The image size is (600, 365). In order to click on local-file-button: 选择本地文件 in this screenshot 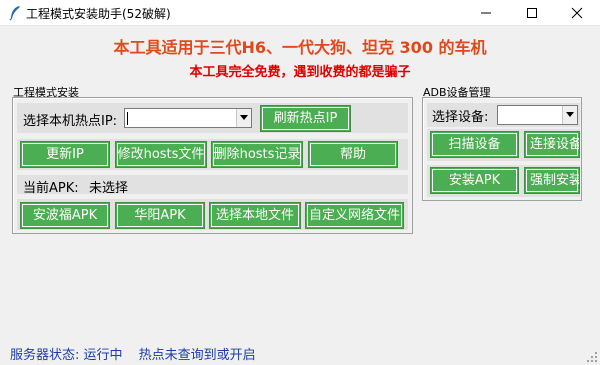, I will do `click(255, 215)`.